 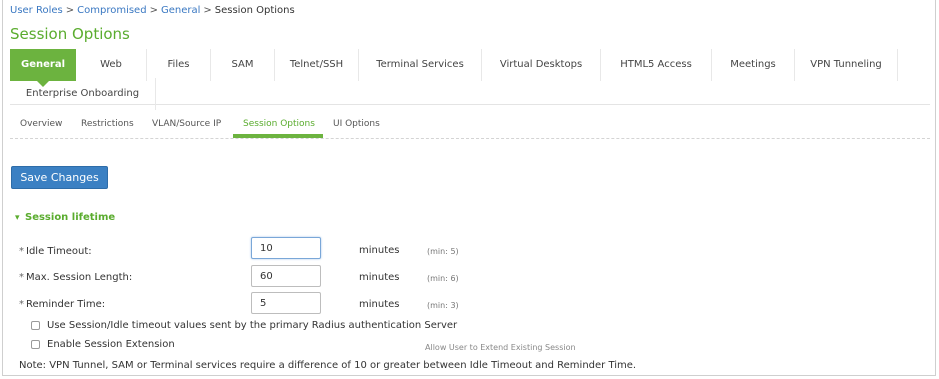 What do you see at coordinates (70, 34) in the screenshot?
I see `page-title: Session Options` at bounding box center [70, 34].